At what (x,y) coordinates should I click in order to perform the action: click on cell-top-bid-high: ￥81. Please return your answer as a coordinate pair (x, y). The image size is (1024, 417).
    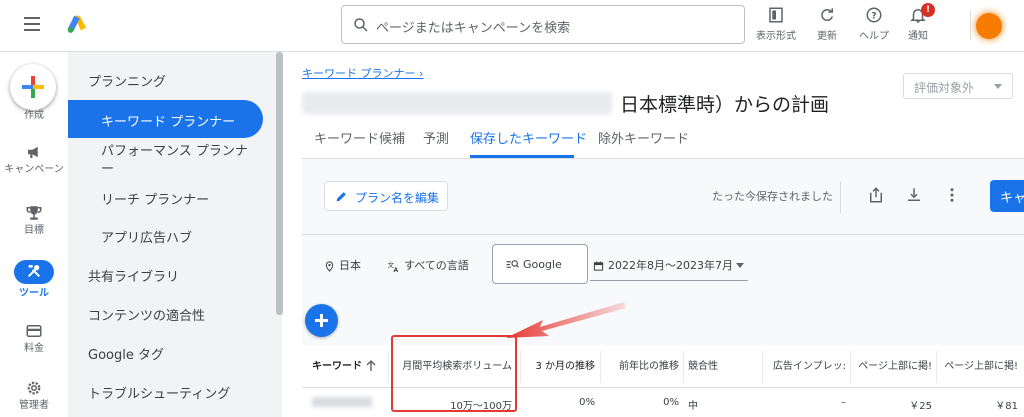
    Looking at the image, I should click on (1006, 406).